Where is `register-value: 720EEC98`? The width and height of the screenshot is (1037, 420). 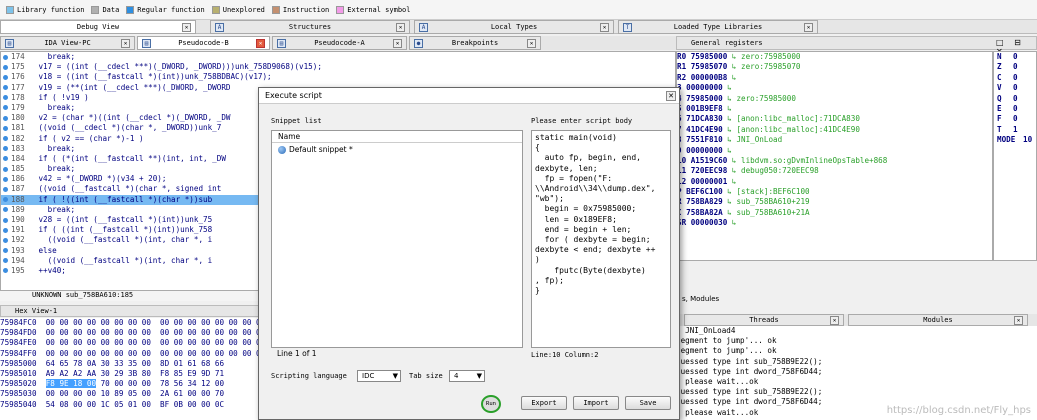
register-value: 720EEC98 is located at coordinates (709, 170).